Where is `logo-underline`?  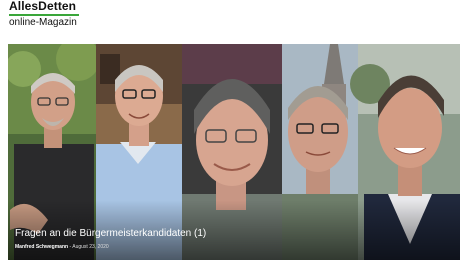 logo-underline is located at coordinates (44, 15).